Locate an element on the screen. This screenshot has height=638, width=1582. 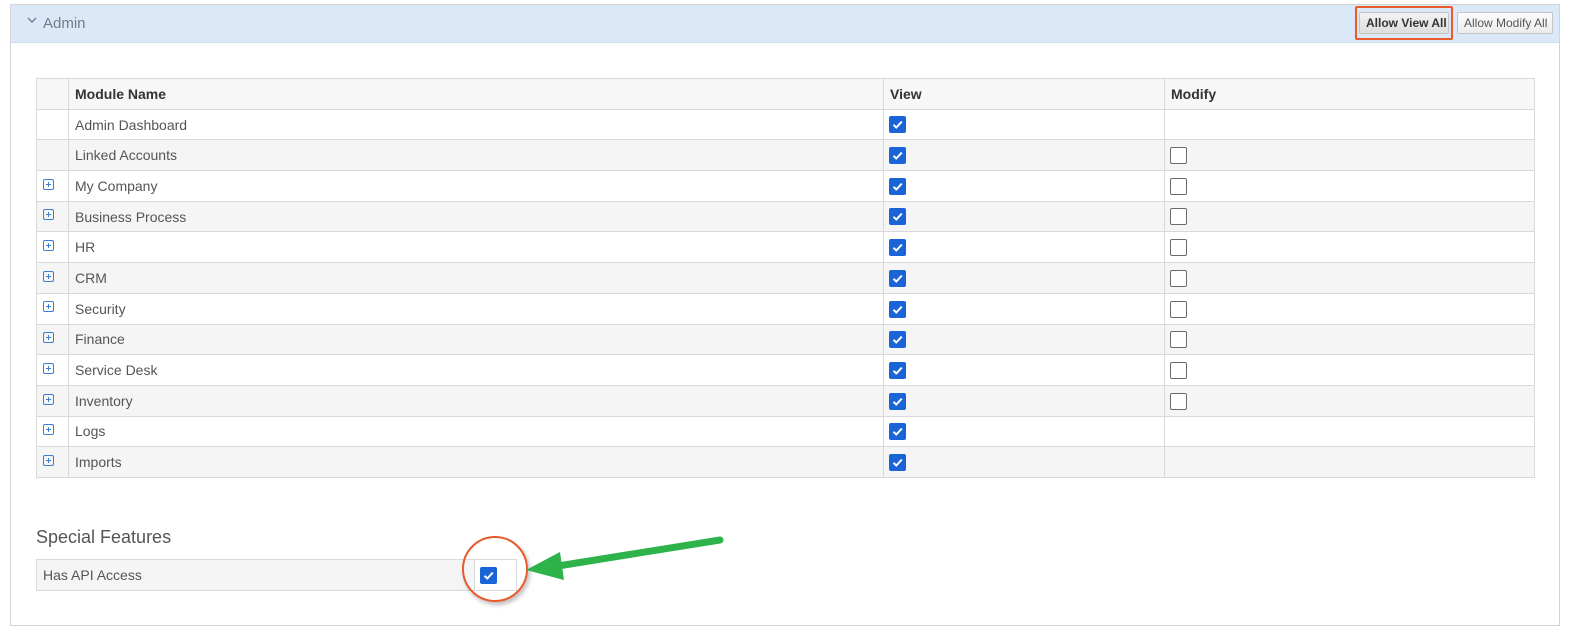
table-row: Business Process is located at coordinates (785, 216).